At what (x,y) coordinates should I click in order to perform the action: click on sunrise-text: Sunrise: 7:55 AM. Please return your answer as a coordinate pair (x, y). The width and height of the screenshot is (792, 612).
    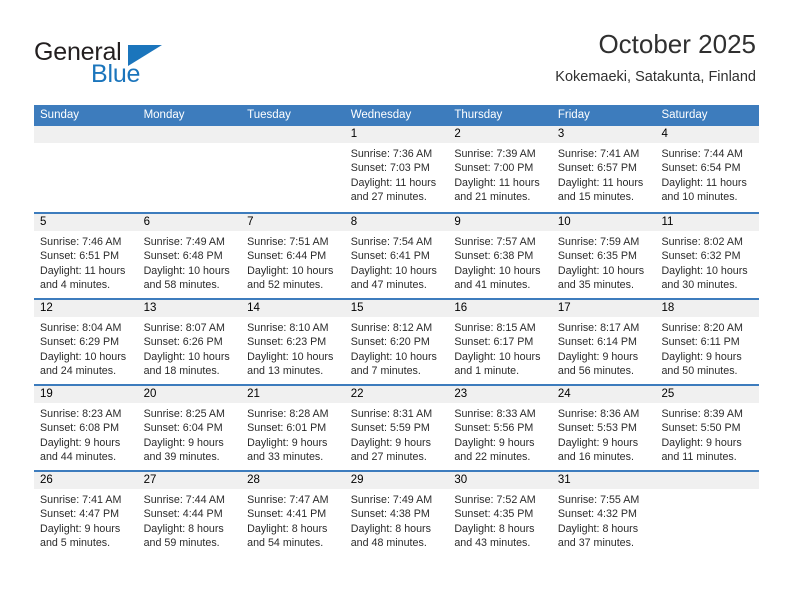
    Looking at the image, I should click on (598, 500).